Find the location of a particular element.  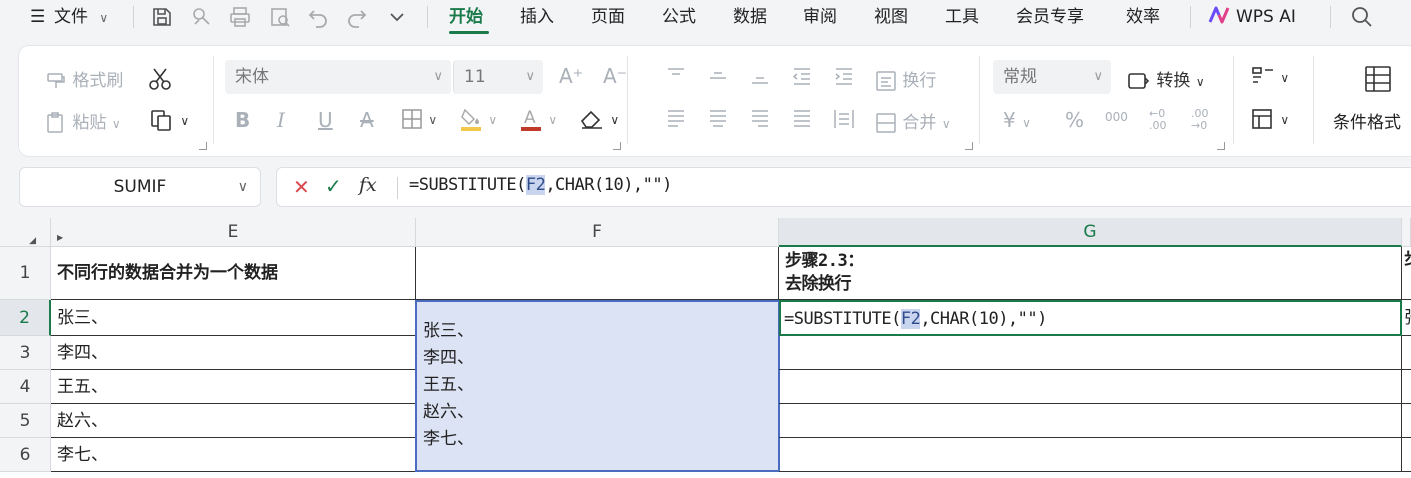

font-color-button: A ∨ is located at coordinates (538, 119).